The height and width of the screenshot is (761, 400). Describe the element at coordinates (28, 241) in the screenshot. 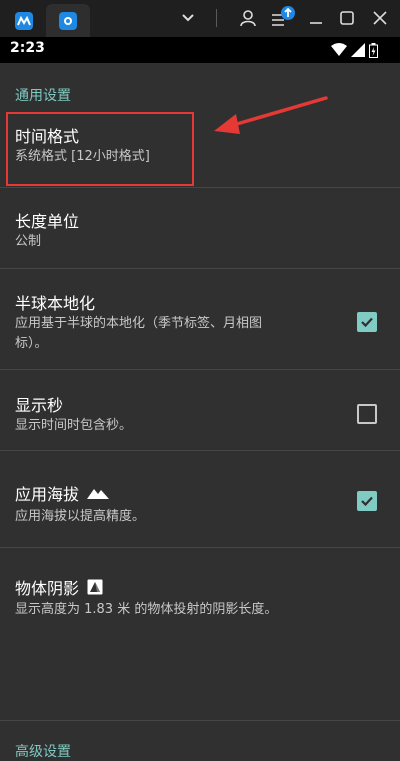

I see `pref-summary: 公制` at that location.